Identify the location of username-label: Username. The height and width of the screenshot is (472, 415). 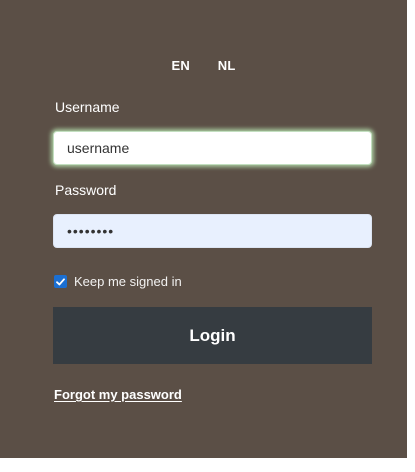
(87, 107).